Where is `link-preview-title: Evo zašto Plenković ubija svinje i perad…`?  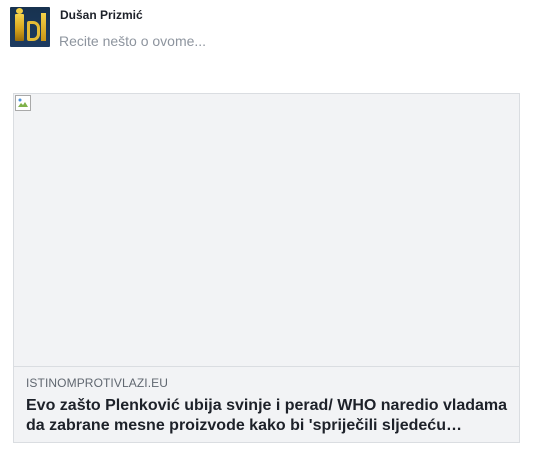
link-preview-title: Evo zašto Plenković ubija svinje i perad… is located at coordinates (271, 416).